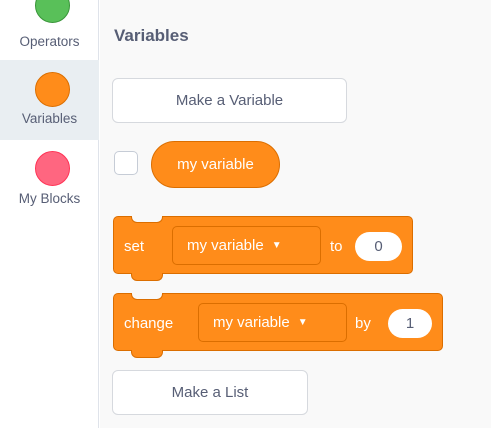  I want to click on my-blocks-color-dot, so click(52, 168).